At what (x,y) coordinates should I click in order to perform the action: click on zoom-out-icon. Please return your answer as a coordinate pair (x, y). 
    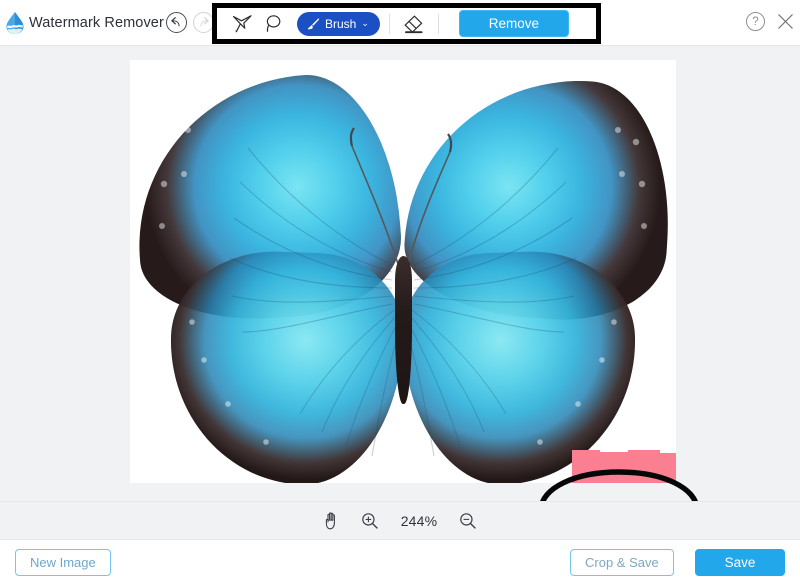
    Looking at the image, I should click on (468, 520).